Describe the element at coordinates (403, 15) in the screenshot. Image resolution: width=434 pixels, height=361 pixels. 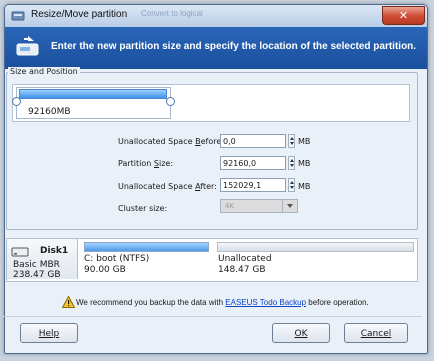
I see `close-button: ✕` at that location.